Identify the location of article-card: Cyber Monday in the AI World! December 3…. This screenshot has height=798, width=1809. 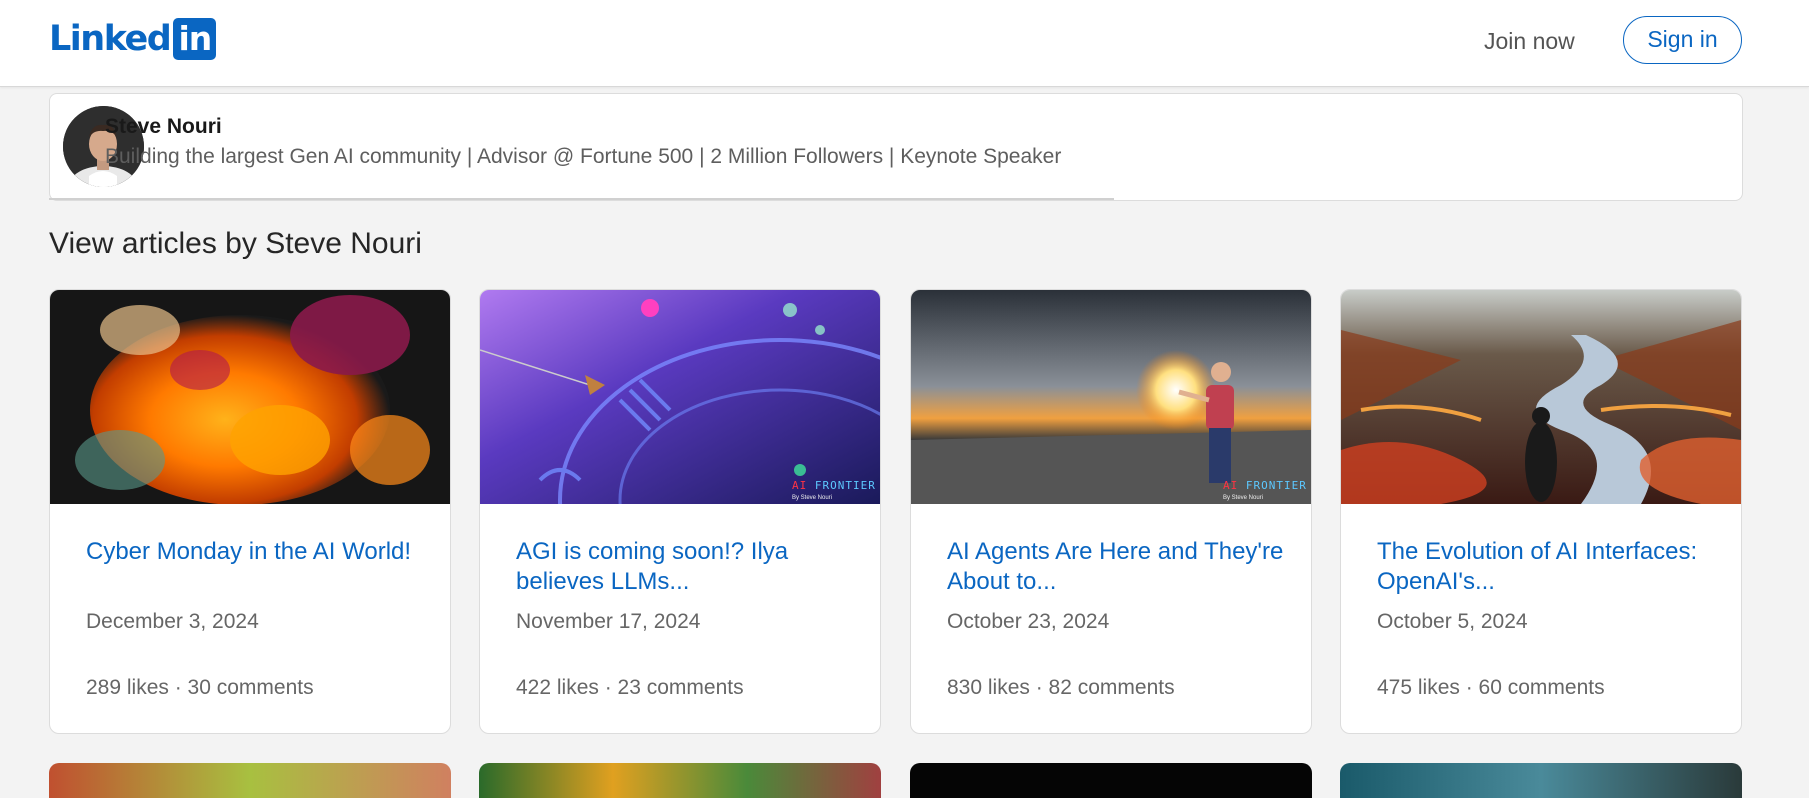
(250, 511).